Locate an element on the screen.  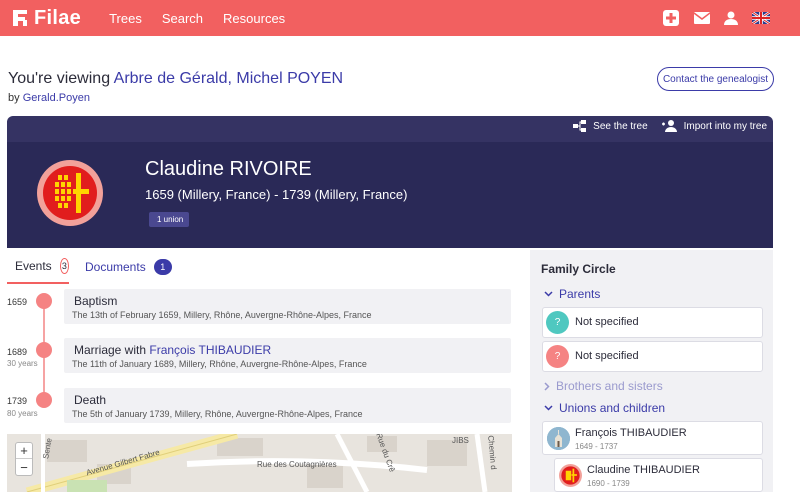
import-tree-label: Import into my tree is located at coordinates (725, 126).